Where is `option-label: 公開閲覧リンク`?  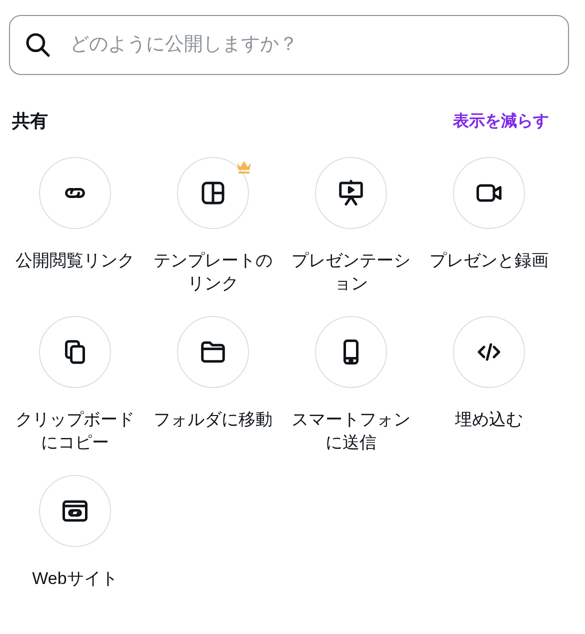
option-label: 公開閲覧リンク is located at coordinates (75, 261).